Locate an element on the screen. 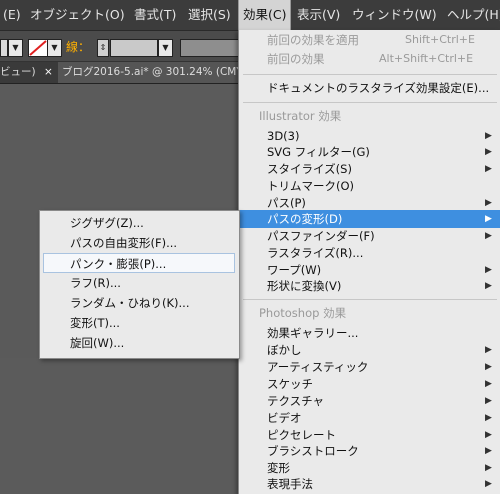  menu-item-distort-transform: パスの変形(D) ▶ is located at coordinates (369, 219).